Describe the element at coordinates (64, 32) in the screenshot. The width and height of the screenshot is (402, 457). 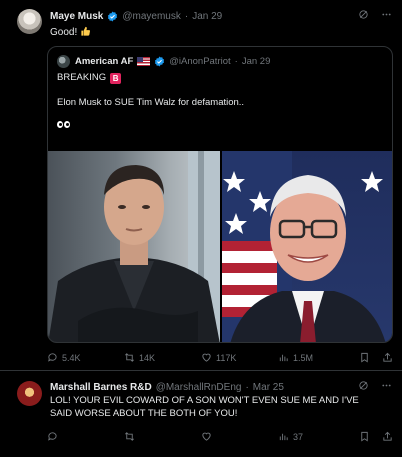
I see `tweet-text-content: Good!` at that location.